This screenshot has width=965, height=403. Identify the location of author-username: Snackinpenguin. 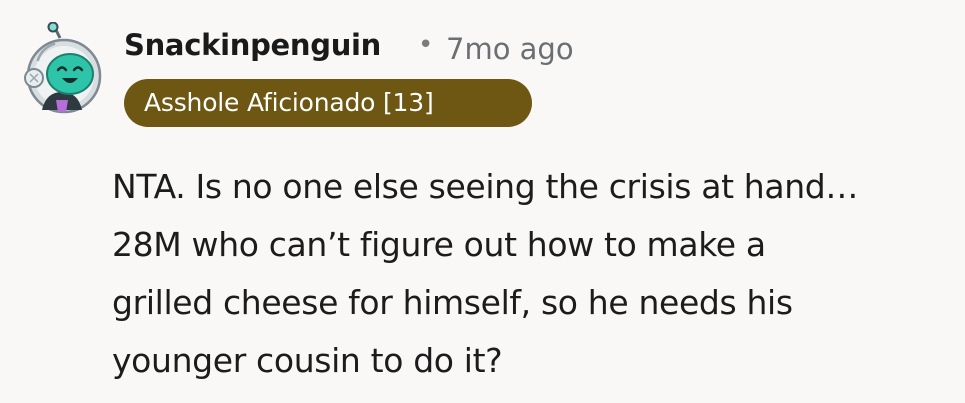
(252, 45).